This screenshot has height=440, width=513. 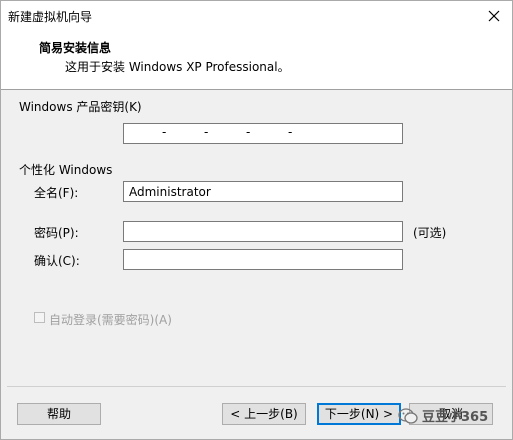 I want to click on close-button, so click(x=494, y=16).